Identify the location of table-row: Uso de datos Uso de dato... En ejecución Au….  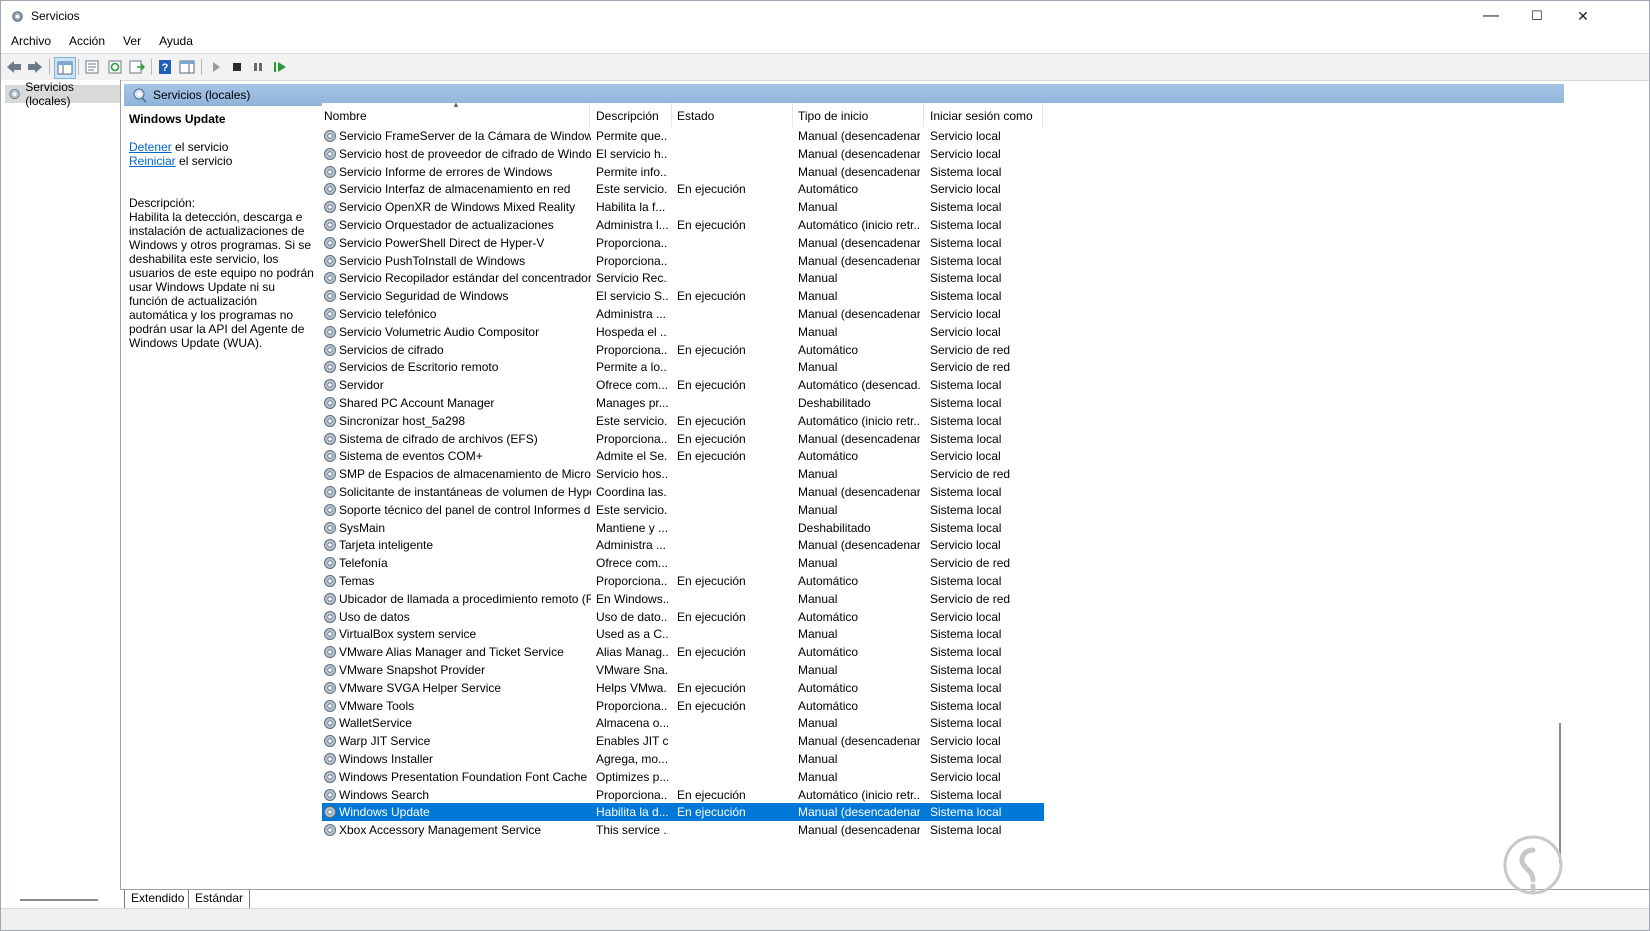
(683, 617).